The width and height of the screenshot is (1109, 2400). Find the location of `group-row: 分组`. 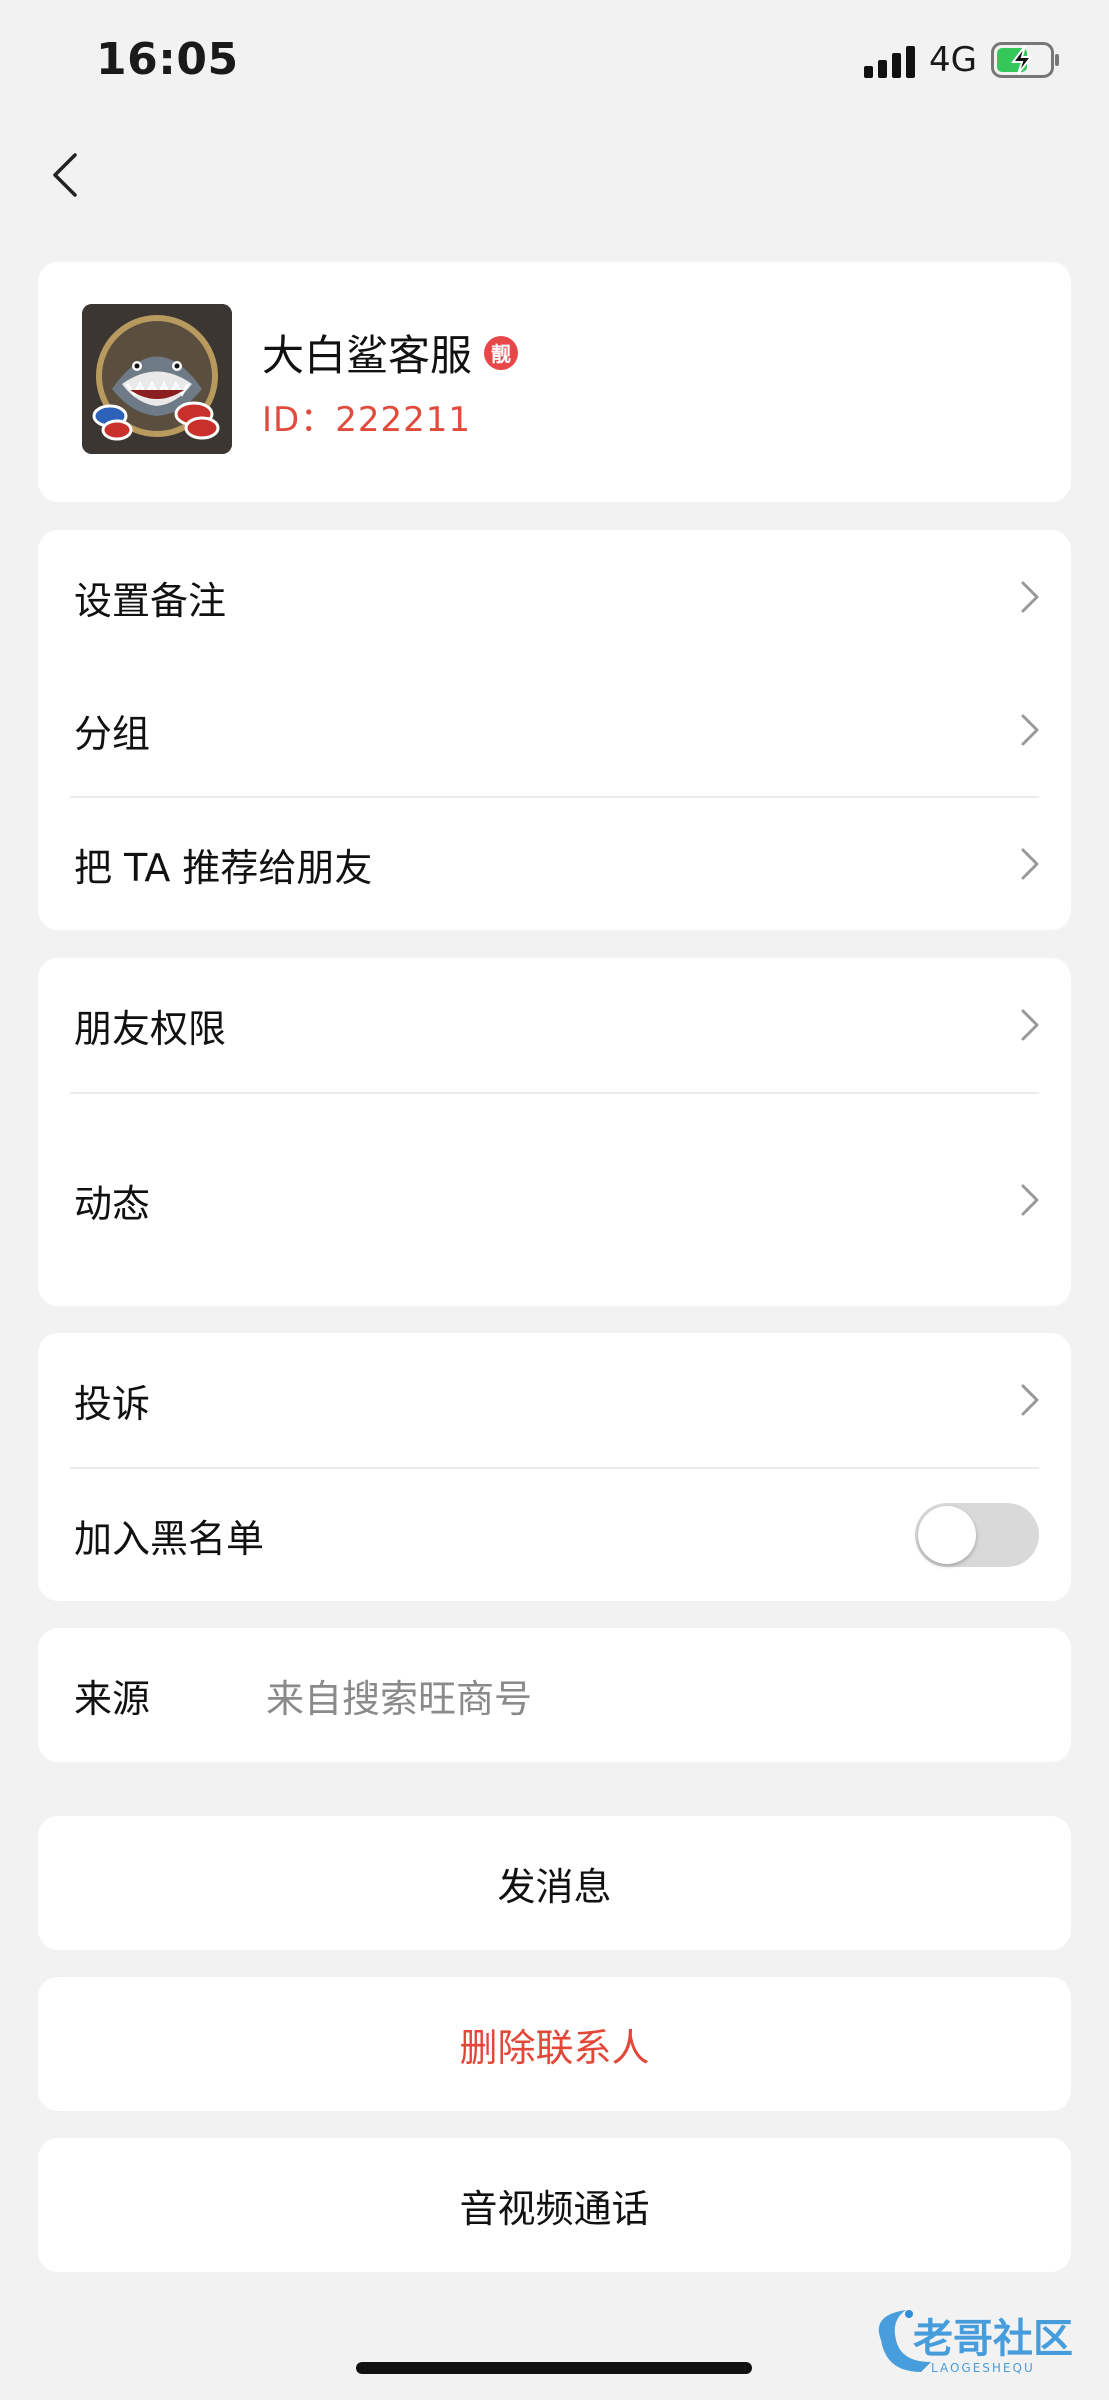

group-row: 分组 is located at coordinates (554, 730).